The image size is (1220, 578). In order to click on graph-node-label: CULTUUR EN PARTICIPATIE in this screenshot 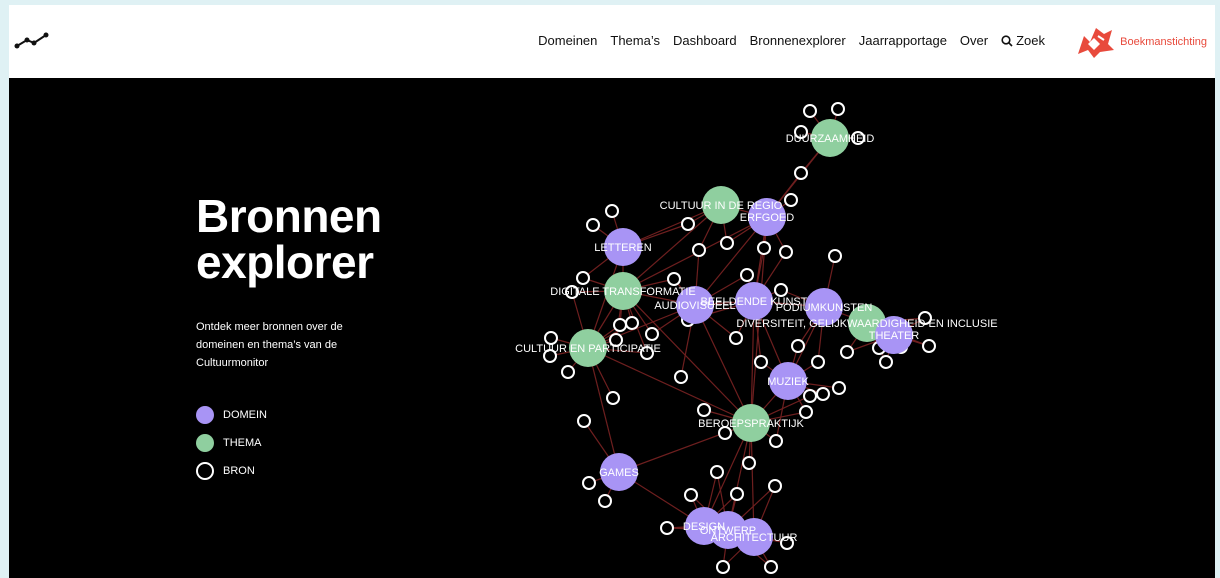, I will do `click(588, 349)`.